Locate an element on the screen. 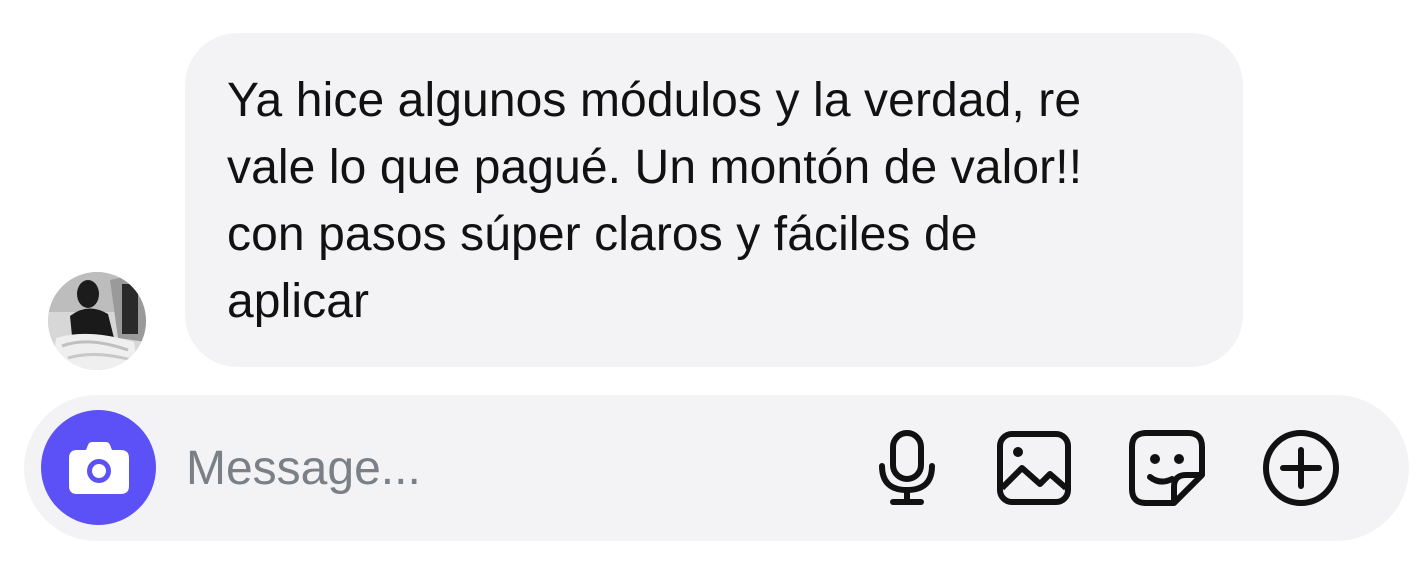  avatar is located at coordinates (97, 321).